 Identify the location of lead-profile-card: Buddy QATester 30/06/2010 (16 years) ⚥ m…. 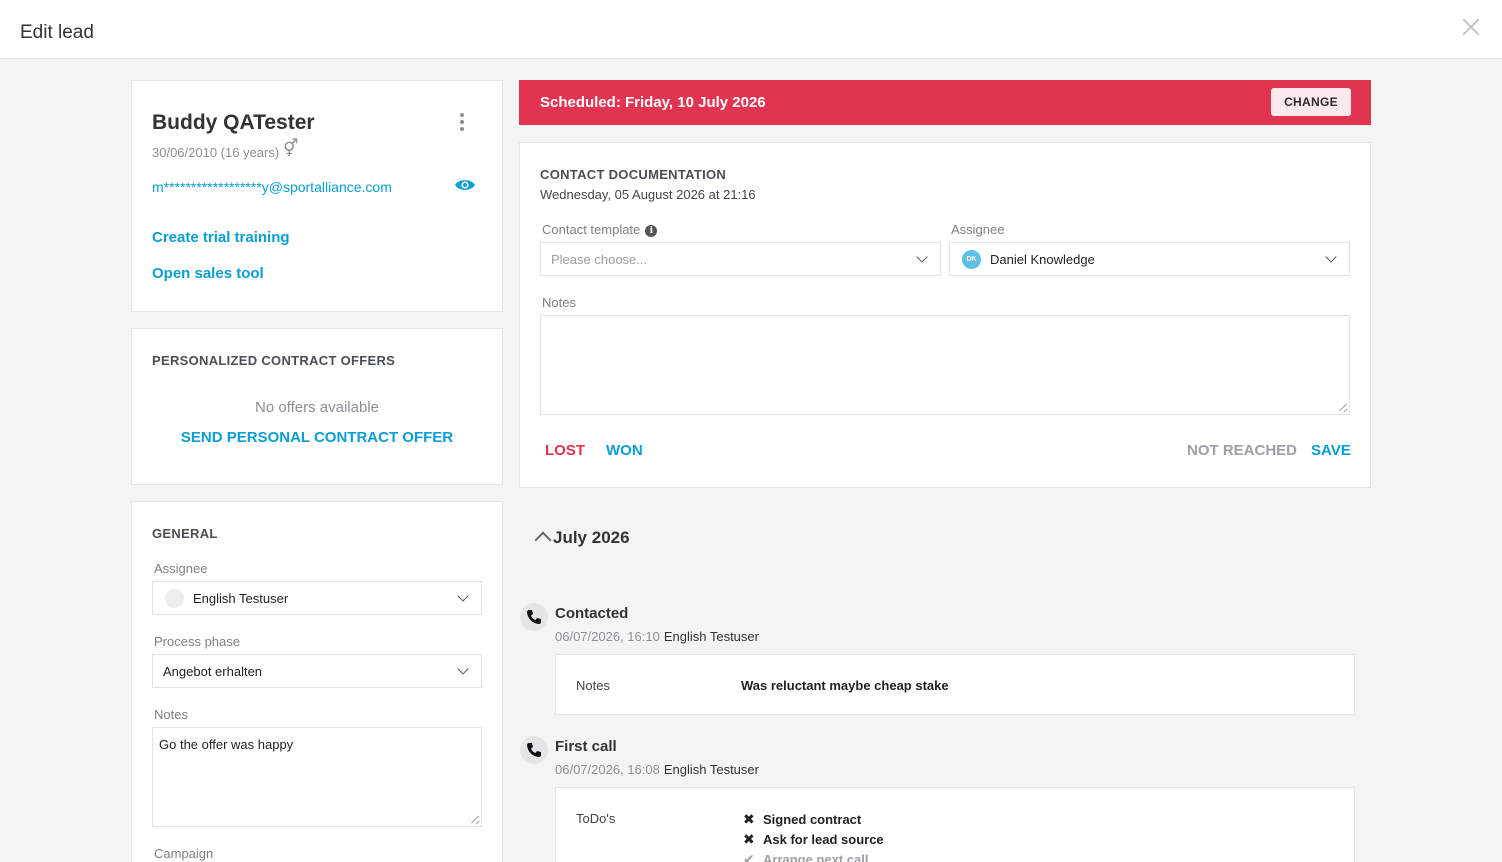
(317, 196).